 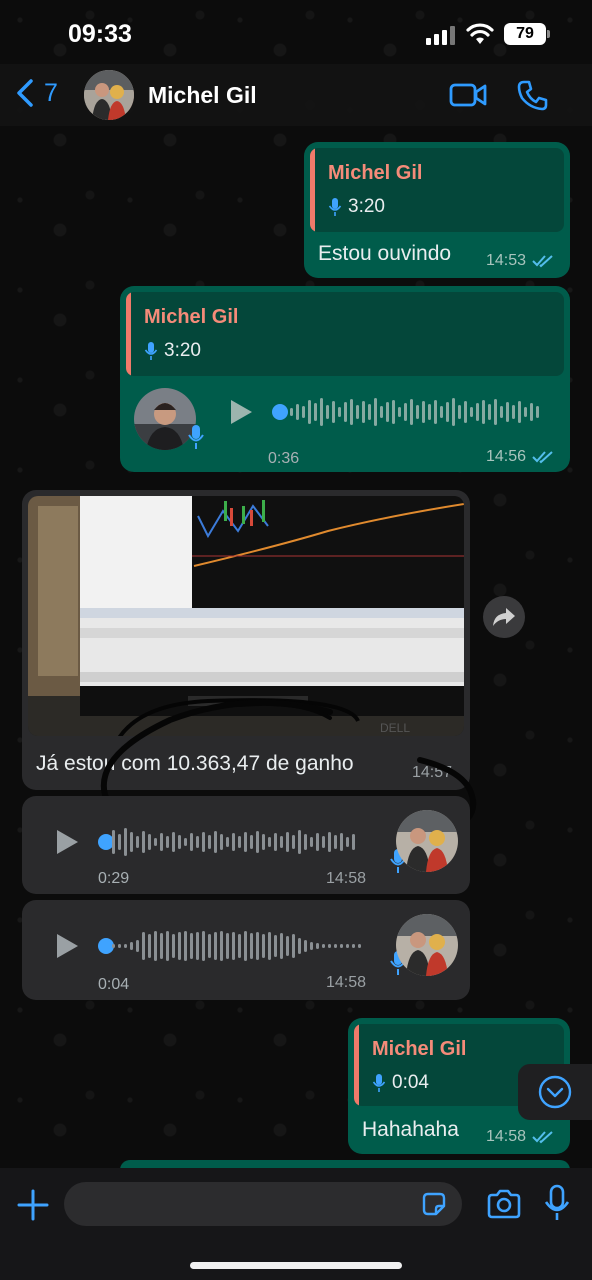 I want to click on photo-attachment: DELL, so click(x=246, y=616).